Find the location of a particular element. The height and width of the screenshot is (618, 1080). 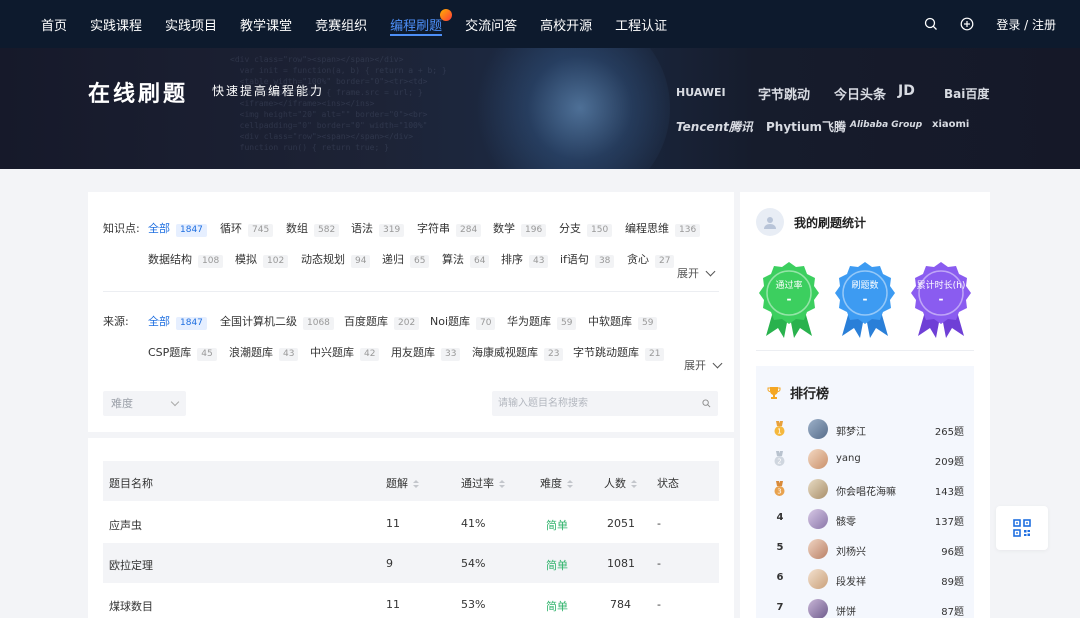

svg-text: 3 is located at coordinates (779, 492).